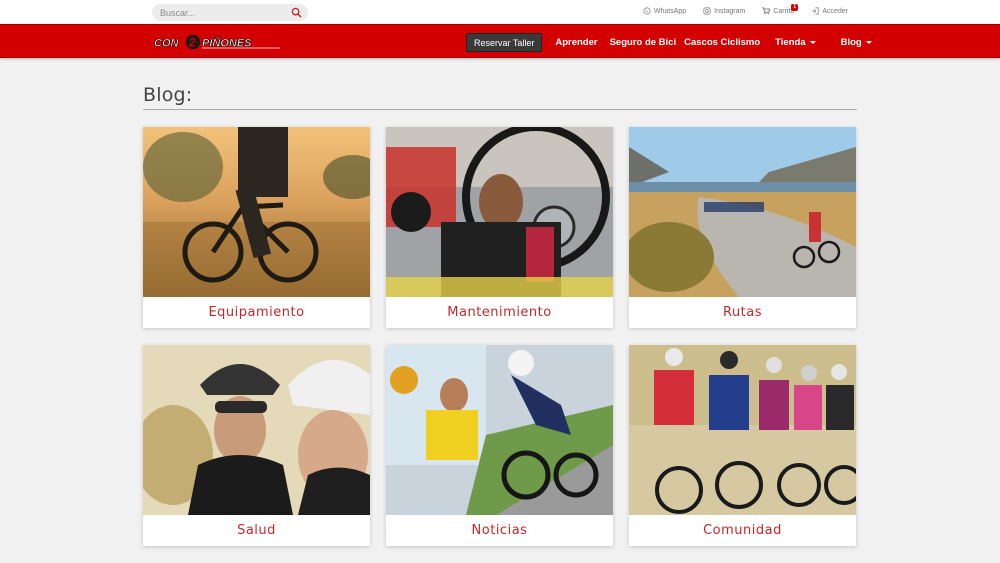 The width and height of the screenshot is (1000, 563). Describe the element at coordinates (224, 12) in the screenshot. I see `search-input` at that location.